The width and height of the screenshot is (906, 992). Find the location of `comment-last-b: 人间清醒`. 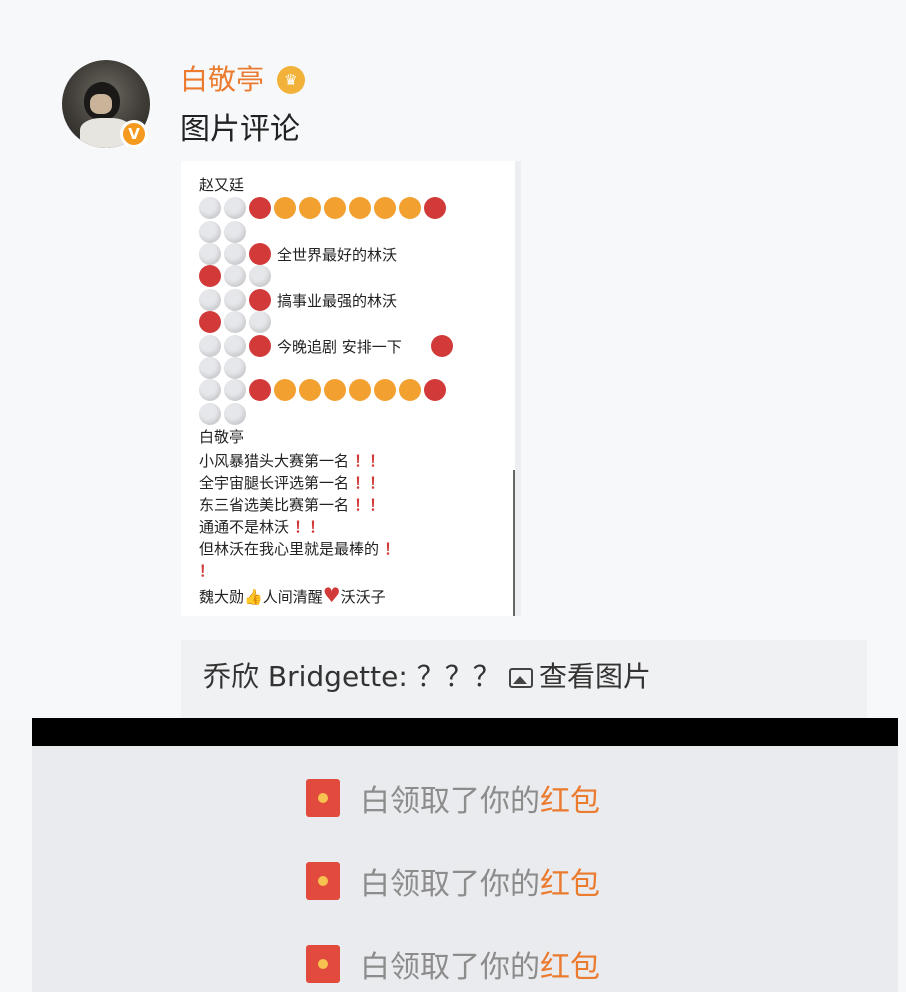

comment-last-b: 人间清醒 is located at coordinates (292, 597).